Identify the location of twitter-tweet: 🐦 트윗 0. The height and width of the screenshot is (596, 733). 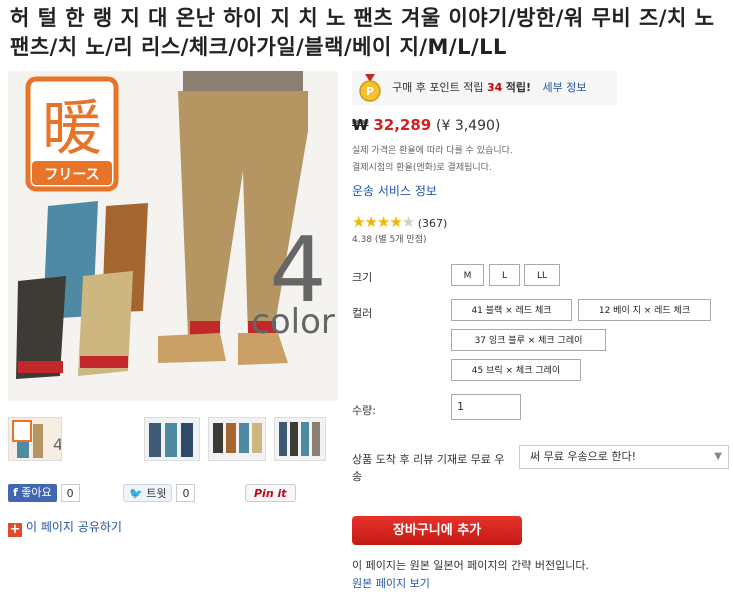
(159, 494).